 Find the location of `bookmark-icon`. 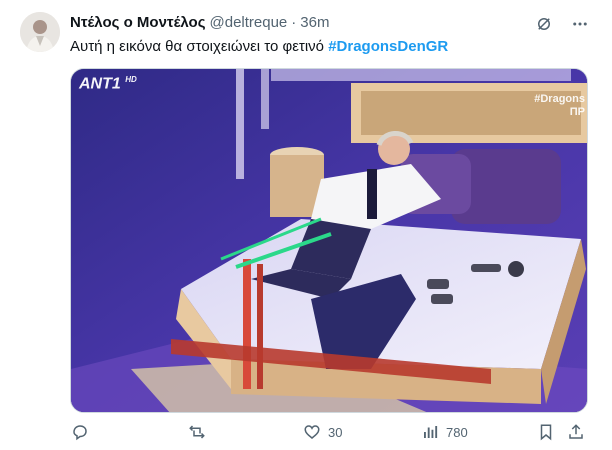

bookmark-icon is located at coordinates (546, 432).